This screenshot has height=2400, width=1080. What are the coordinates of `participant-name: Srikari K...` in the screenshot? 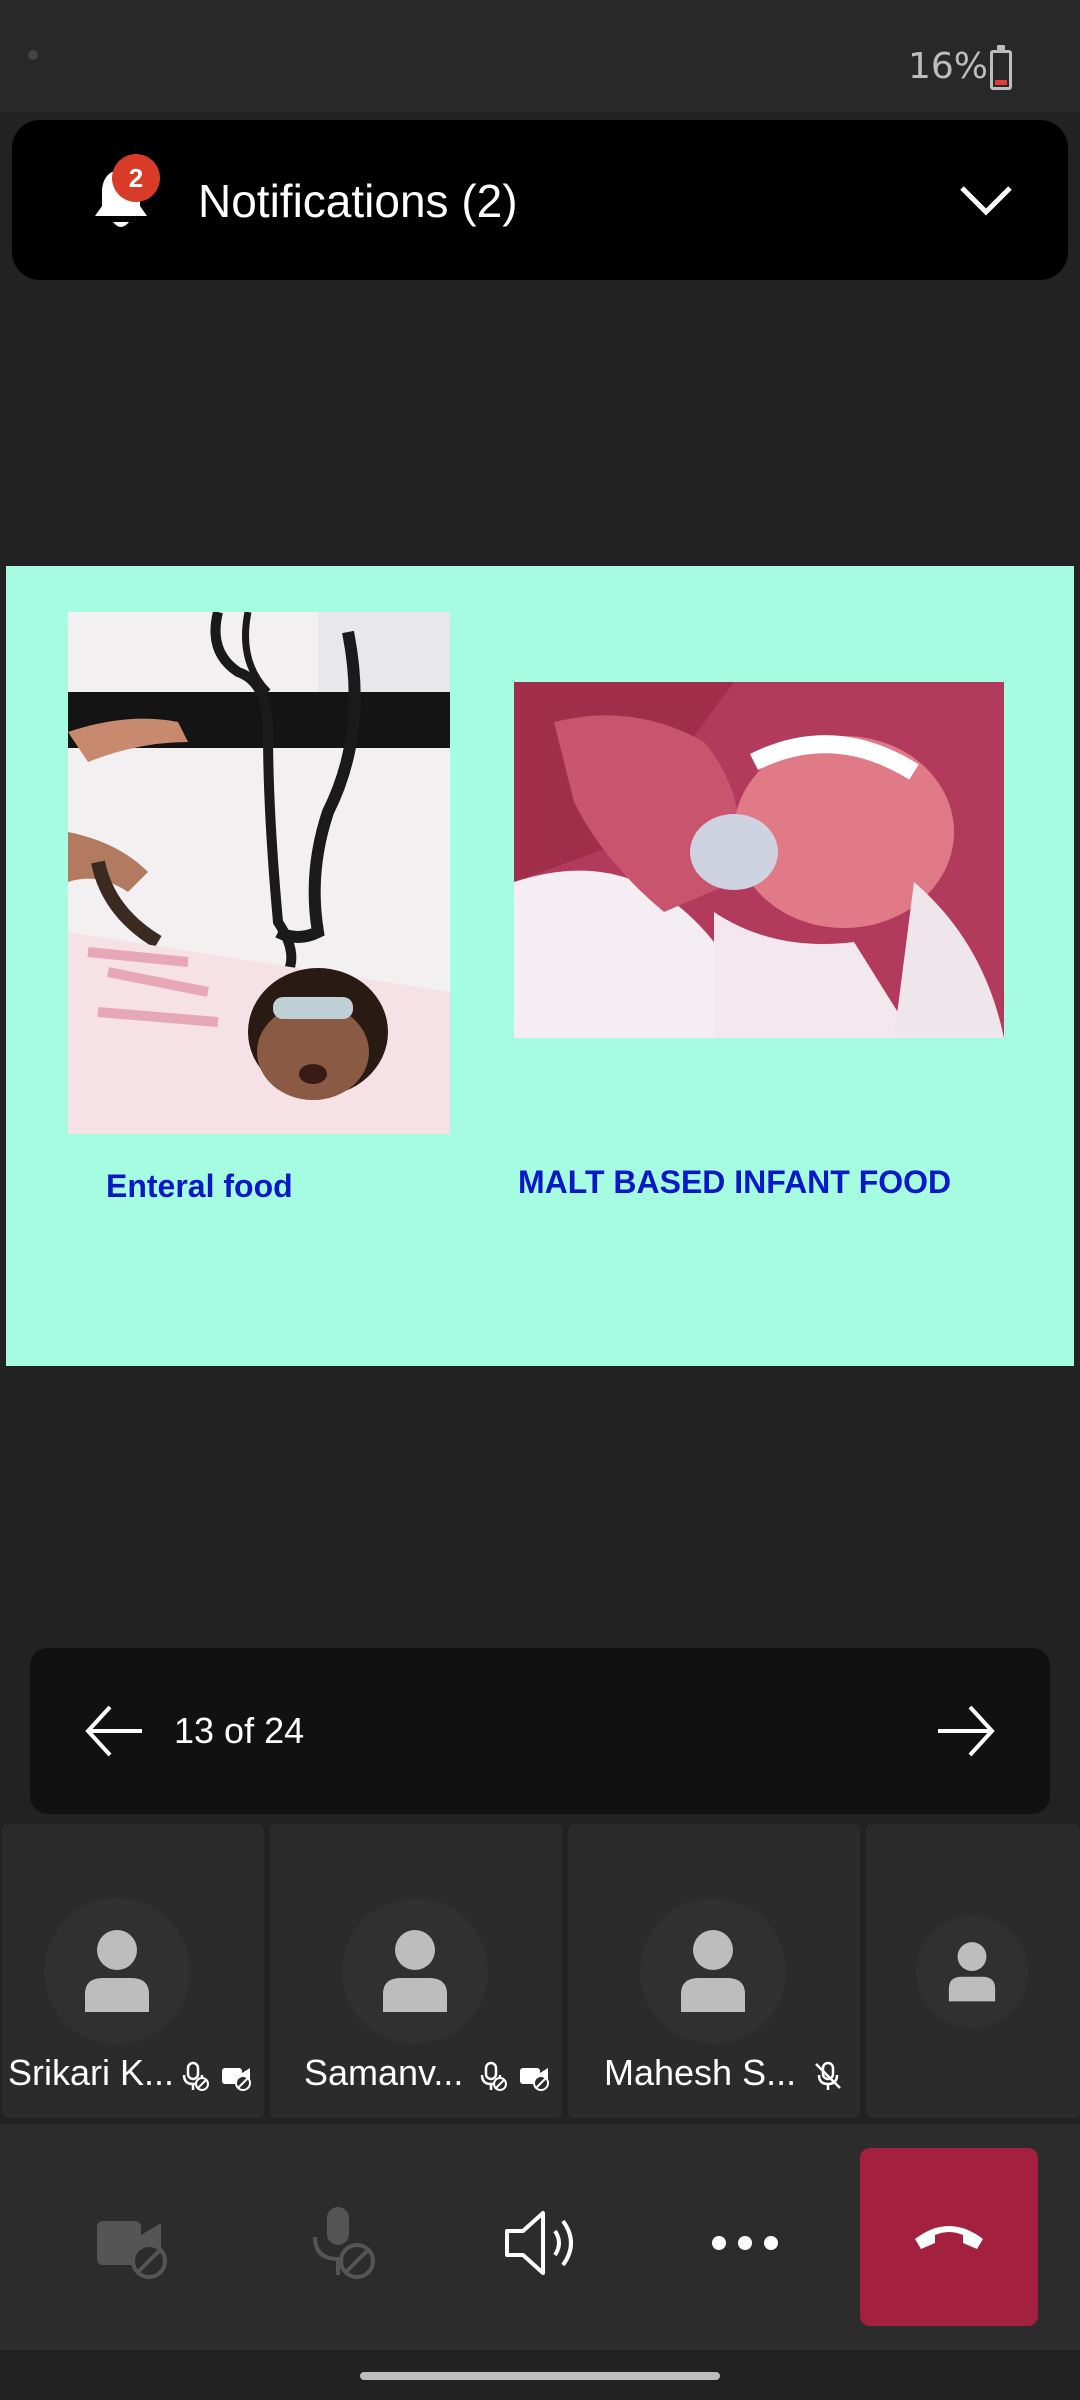 It's located at (91, 2072).